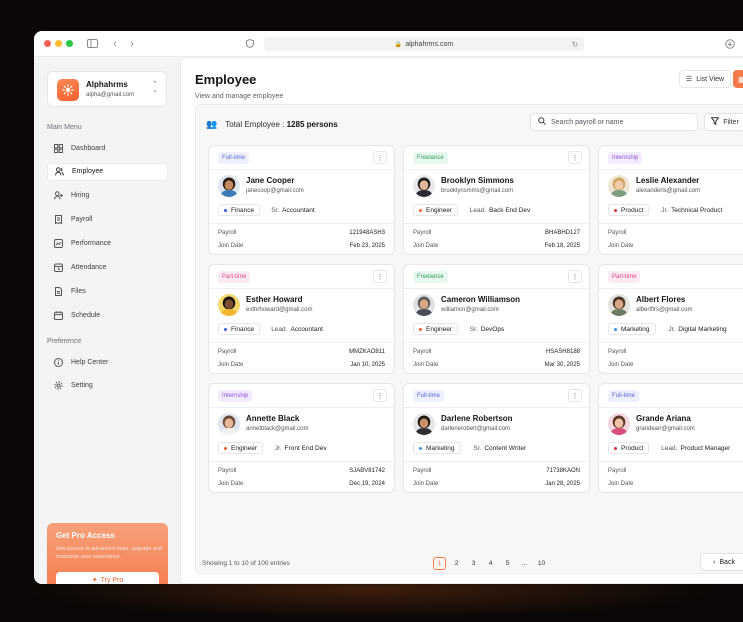 This screenshot has height=622, width=743. I want to click on download-icon, so click(730, 44).